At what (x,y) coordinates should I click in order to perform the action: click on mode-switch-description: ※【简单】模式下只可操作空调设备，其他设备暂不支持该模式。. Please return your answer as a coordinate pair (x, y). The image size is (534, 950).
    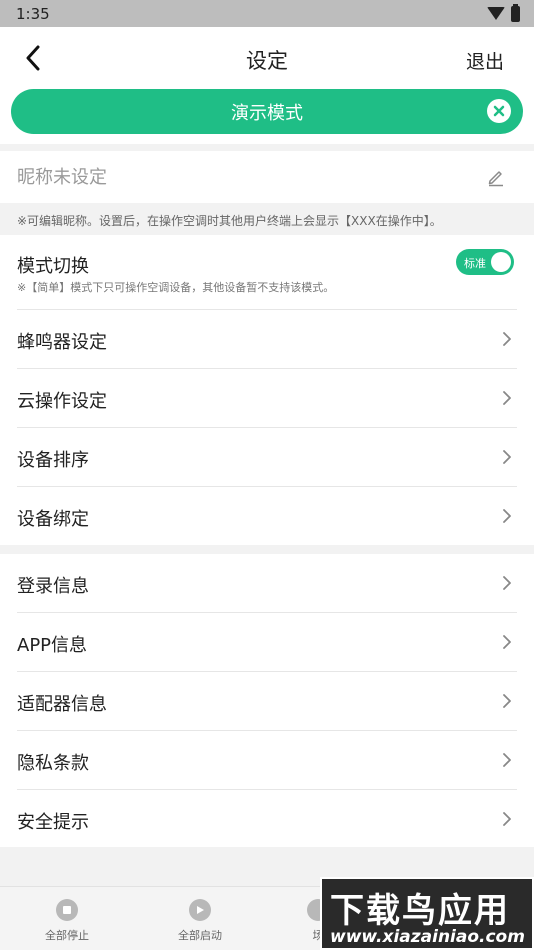
    Looking at the image, I should click on (176, 287).